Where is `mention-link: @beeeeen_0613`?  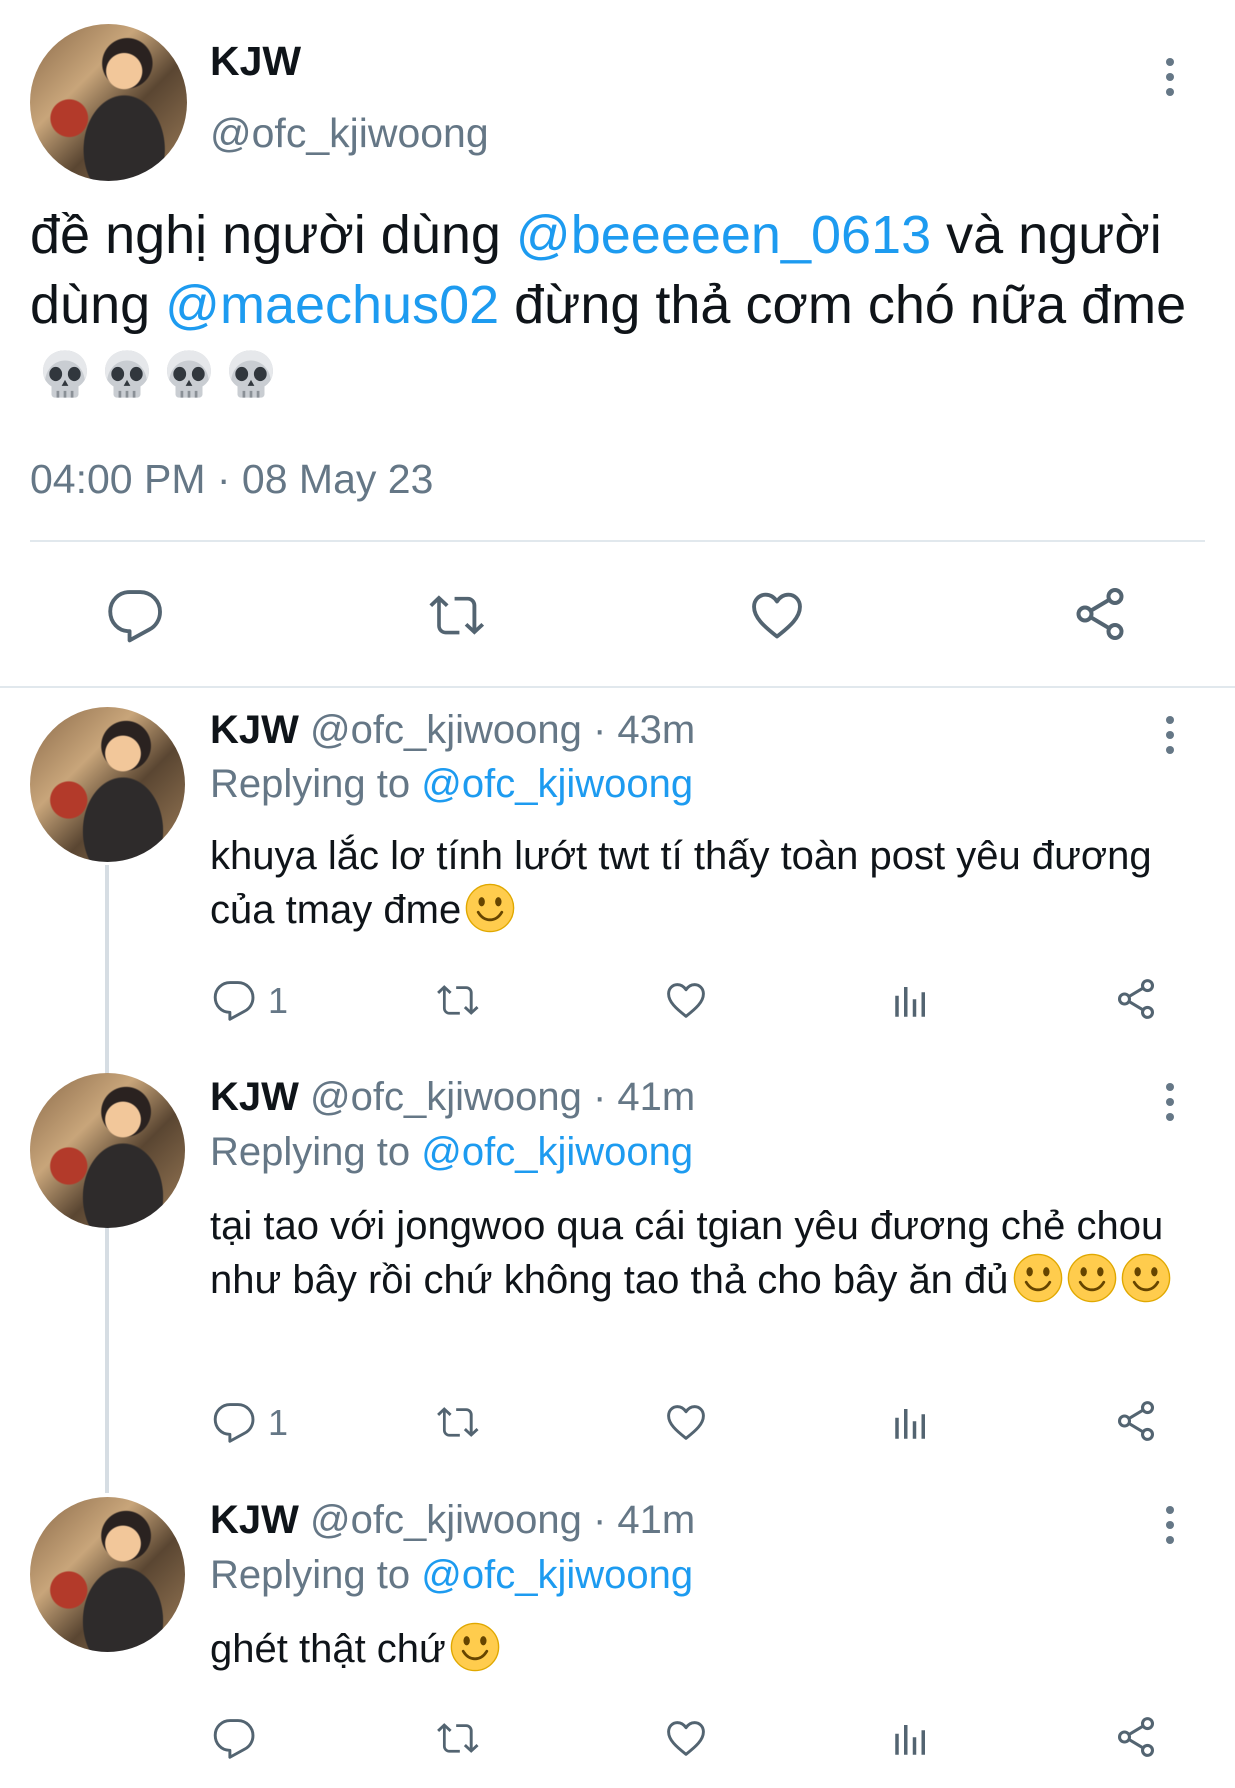
mention-link: @beeeeen_0613 is located at coordinates (723, 235).